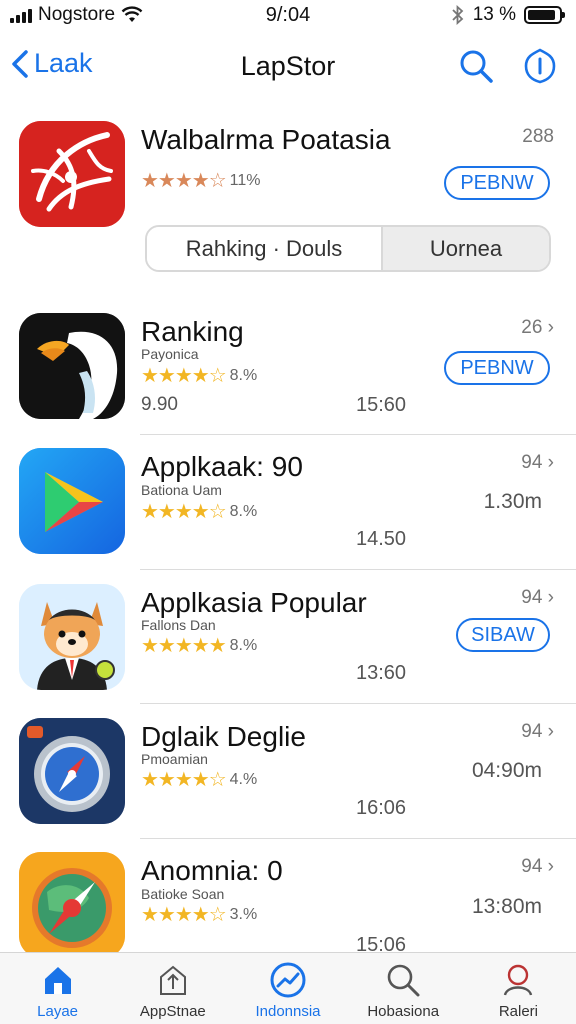 The width and height of the screenshot is (576, 1024). I want to click on penguin-app-icon, so click(72, 366).